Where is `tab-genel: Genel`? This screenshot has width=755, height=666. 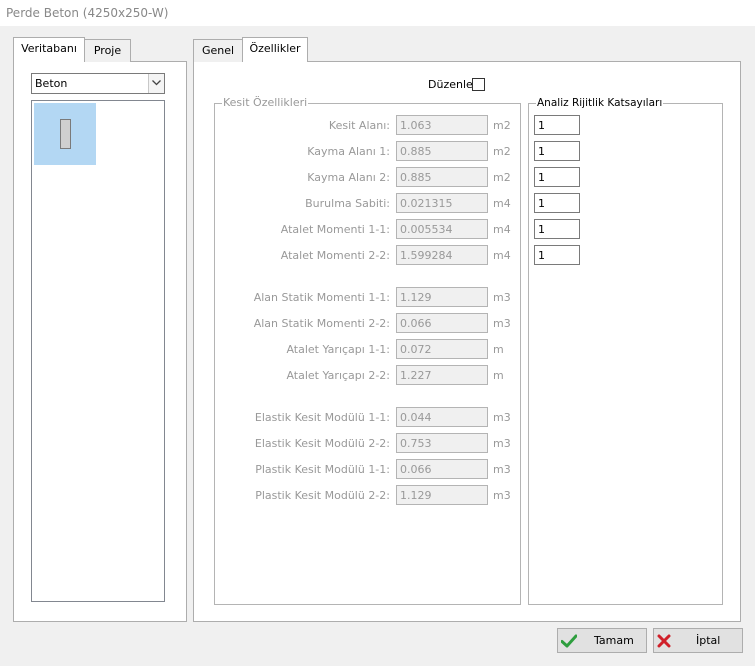
tab-genel: Genel is located at coordinates (218, 50).